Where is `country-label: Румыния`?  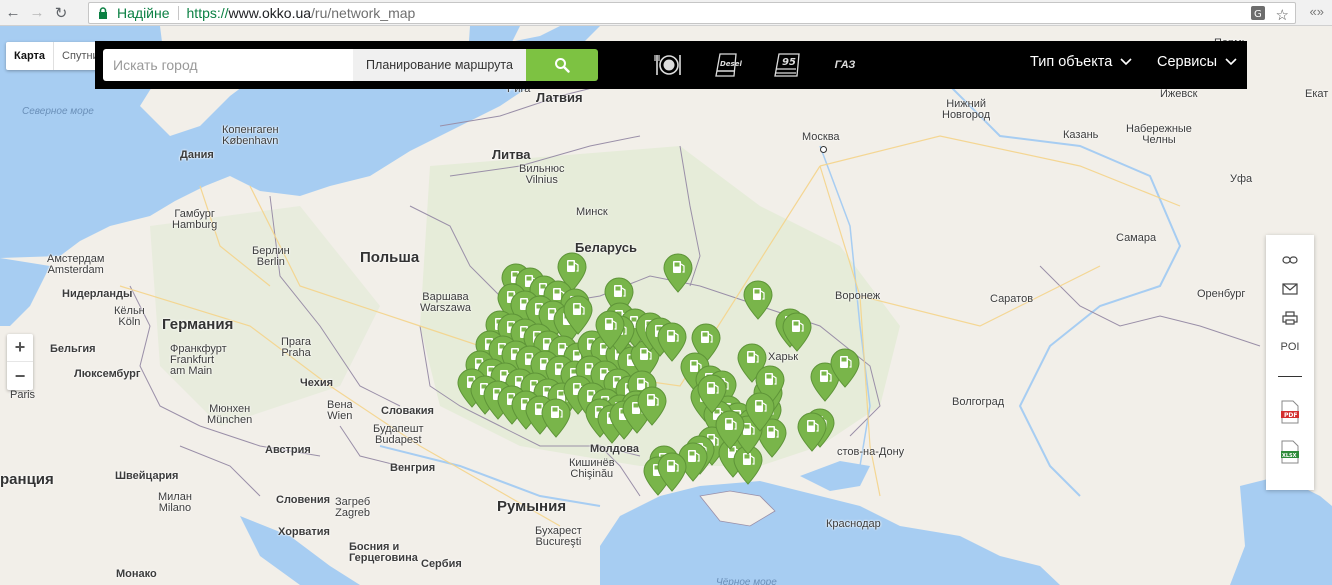 country-label: Румыния is located at coordinates (532, 506).